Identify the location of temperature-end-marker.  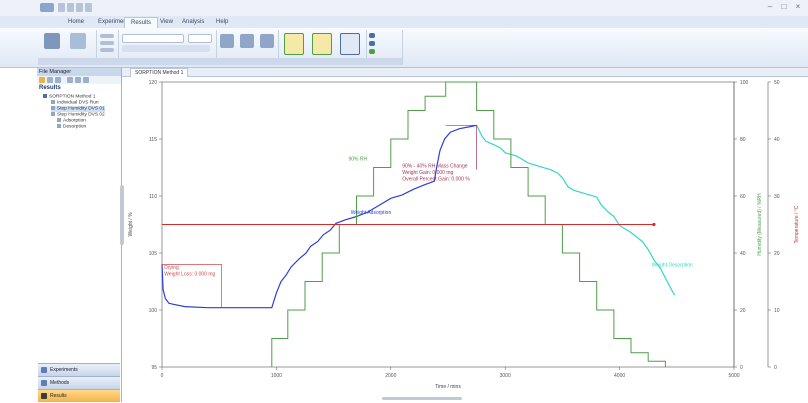
(654, 224).